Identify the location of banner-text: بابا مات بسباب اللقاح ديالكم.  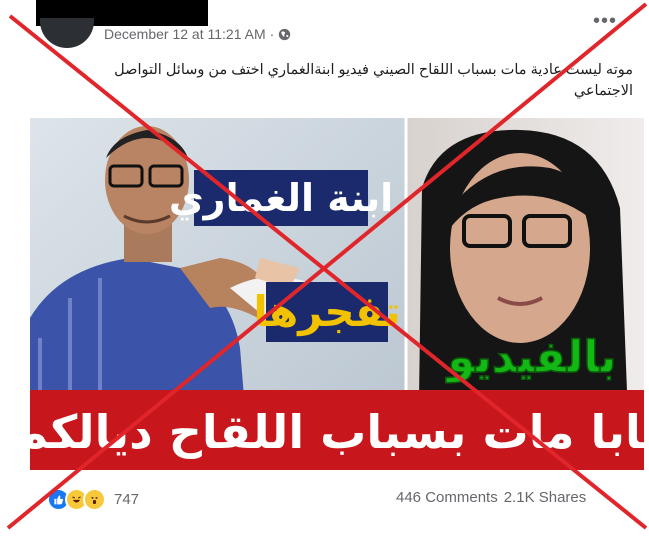
(337, 432).